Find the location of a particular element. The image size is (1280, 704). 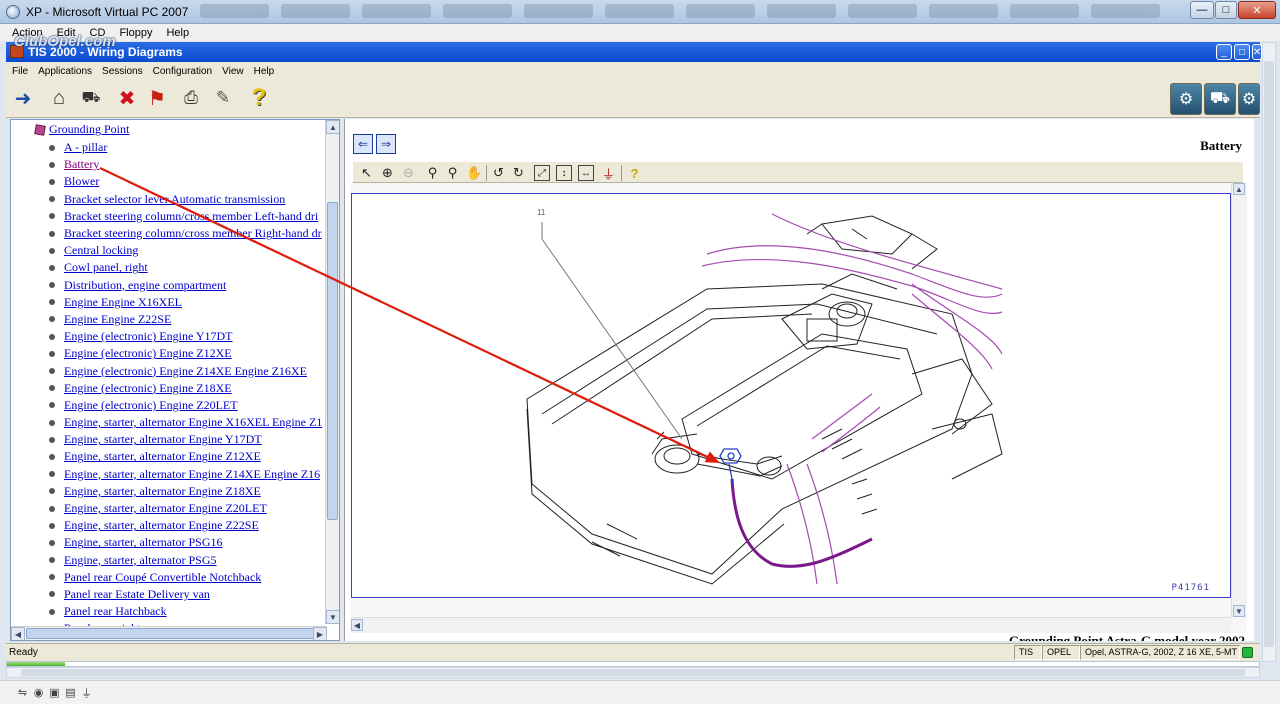

app-maximize-button: □ is located at coordinates (1242, 52).